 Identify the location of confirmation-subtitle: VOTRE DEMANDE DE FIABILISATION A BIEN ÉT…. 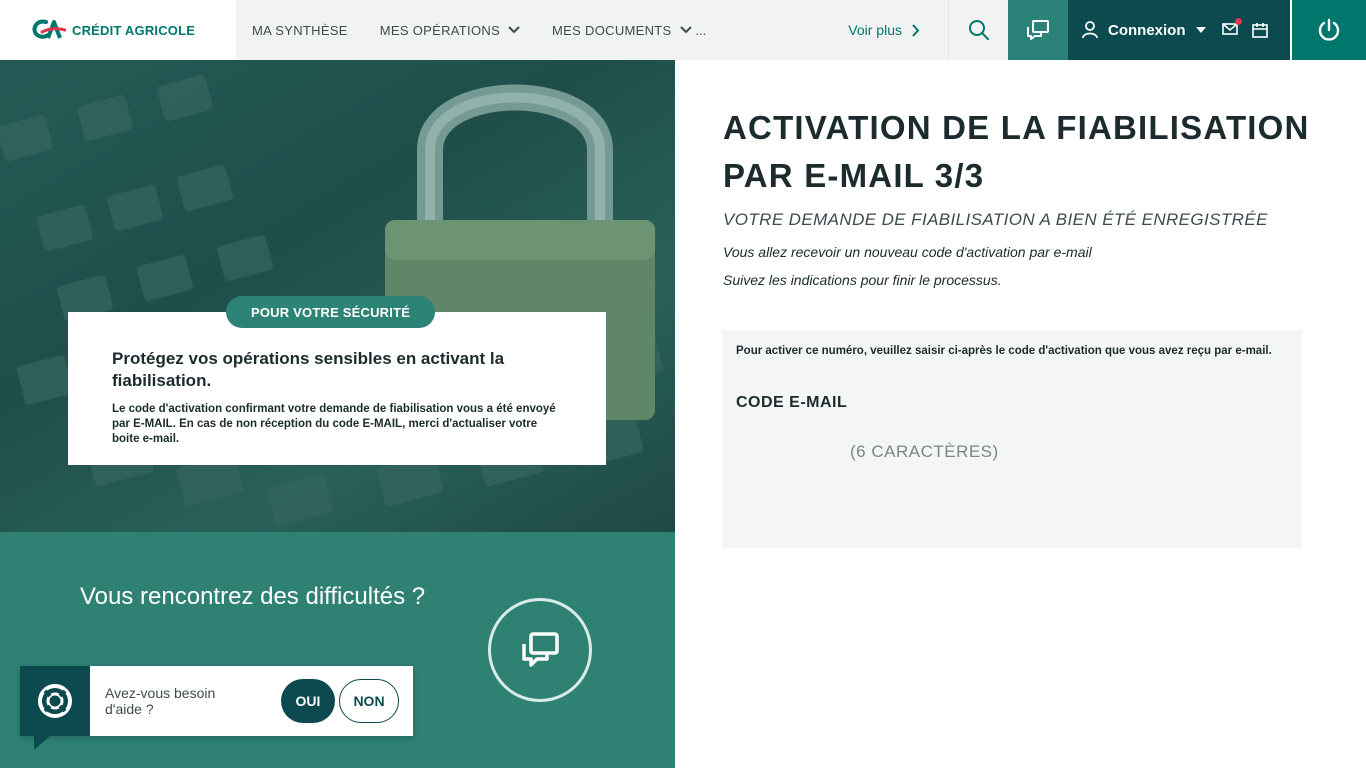
(995, 219).